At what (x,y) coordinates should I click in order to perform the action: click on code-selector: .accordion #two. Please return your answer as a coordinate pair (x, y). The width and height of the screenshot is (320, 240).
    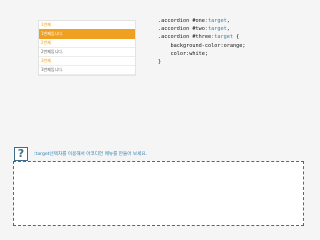
    Looking at the image, I should click on (181, 29).